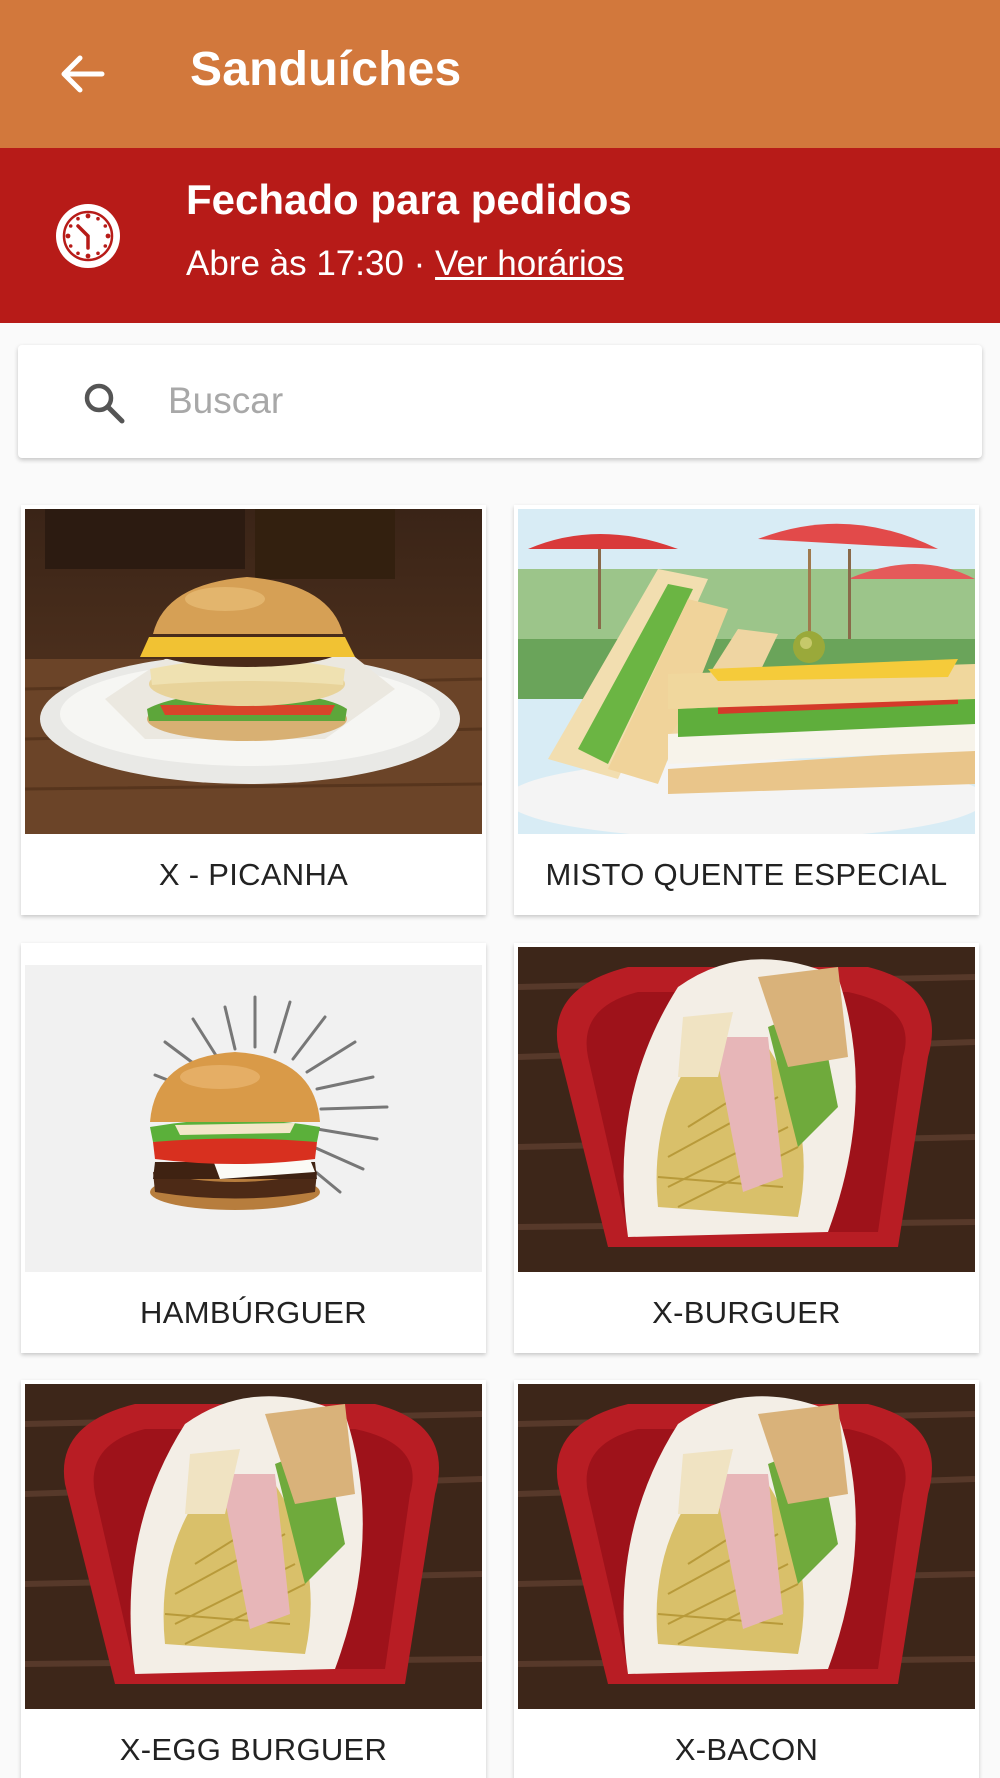 The width and height of the screenshot is (1000, 1778). Describe the element at coordinates (326, 69) in the screenshot. I see `page-title: Sanduíches` at that location.